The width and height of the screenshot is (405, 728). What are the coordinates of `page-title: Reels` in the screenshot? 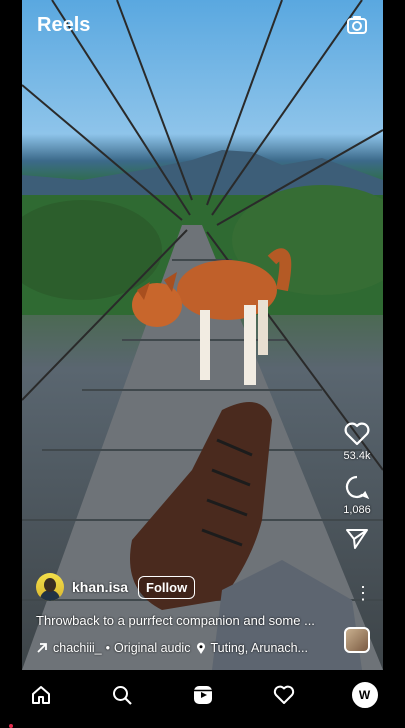 It's located at (64, 25).